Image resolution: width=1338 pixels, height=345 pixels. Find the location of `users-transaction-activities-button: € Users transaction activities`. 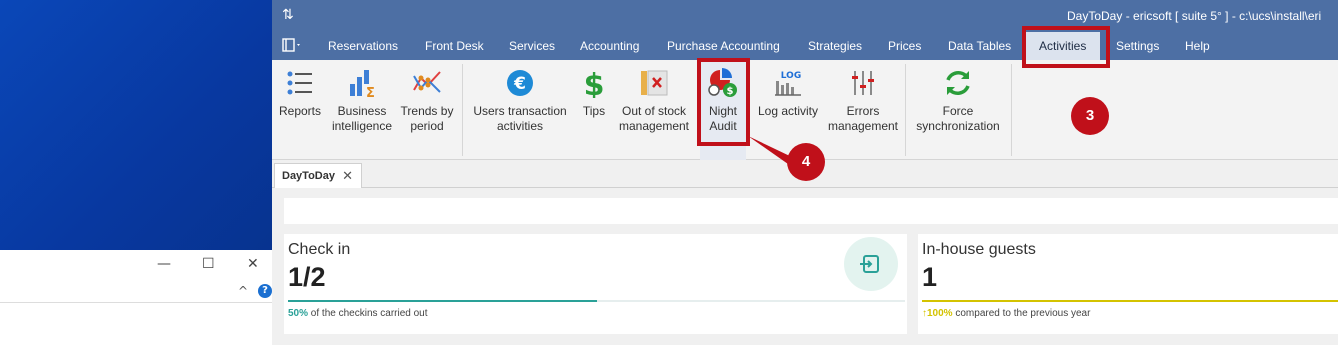

users-transaction-activities-button: € Users transaction activities is located at coordinates (520, 110).